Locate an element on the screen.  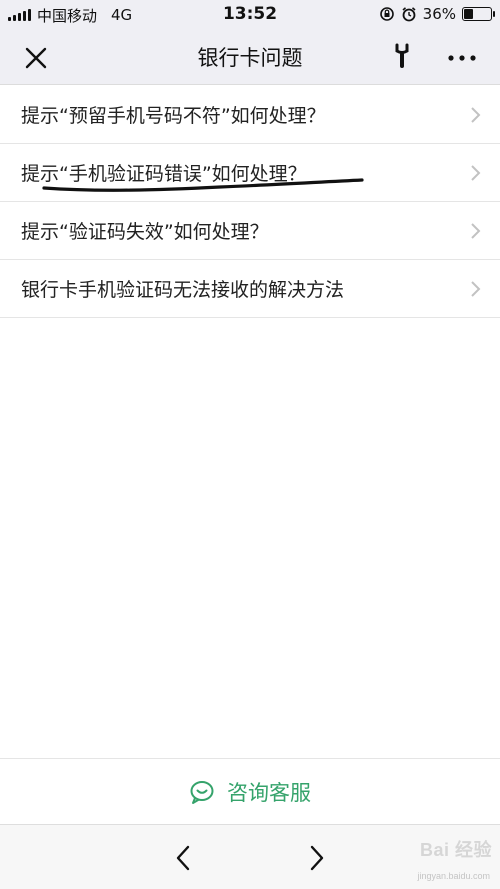
chat-bubble-icon is located at coordinates (202, 792).